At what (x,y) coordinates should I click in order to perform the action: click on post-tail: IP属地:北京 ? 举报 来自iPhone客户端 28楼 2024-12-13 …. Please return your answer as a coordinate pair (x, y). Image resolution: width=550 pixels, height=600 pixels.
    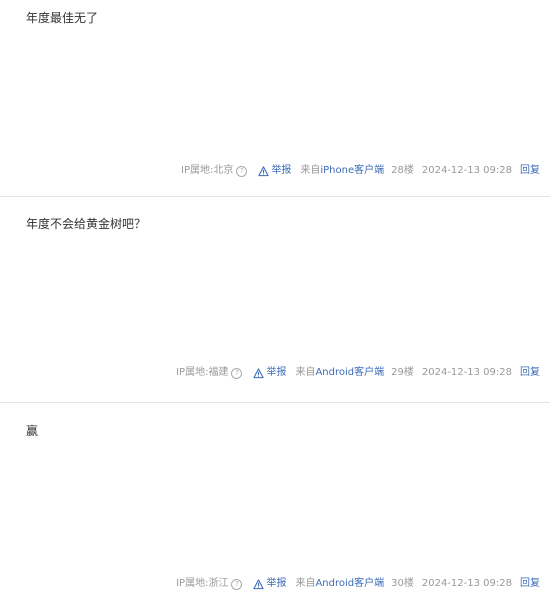
    Looking at the image, I should click on (360, 171).